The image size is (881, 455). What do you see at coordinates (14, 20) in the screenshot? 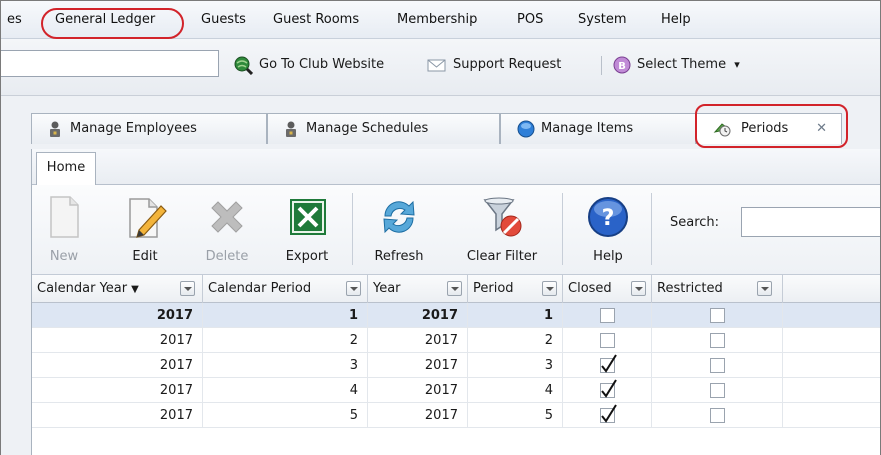
I see `menu-item-partial: es` at bounding box center [14, 20].